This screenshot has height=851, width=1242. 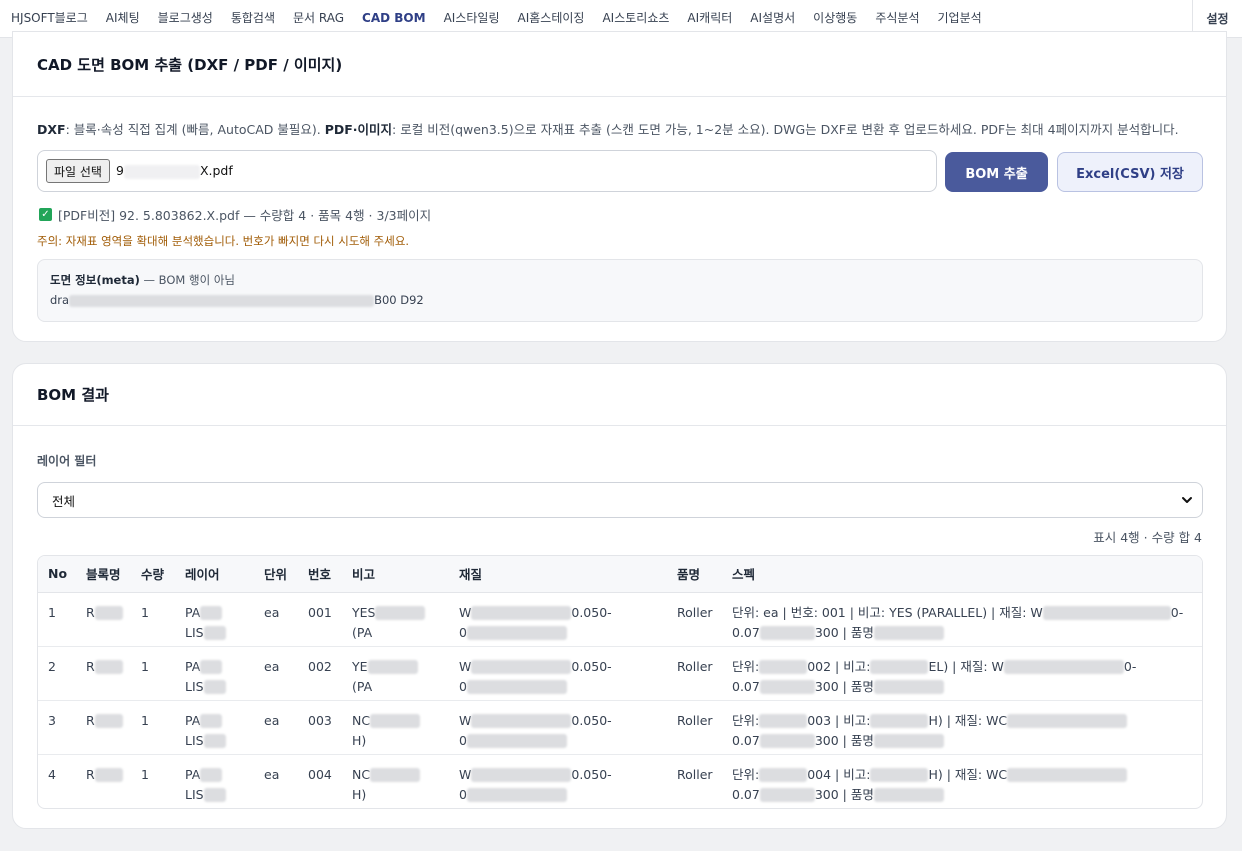 What do you see at coordinates (619, 395) in the screenshot?
I see `result-title: BOM 결과` at bounding box center [619, 395].